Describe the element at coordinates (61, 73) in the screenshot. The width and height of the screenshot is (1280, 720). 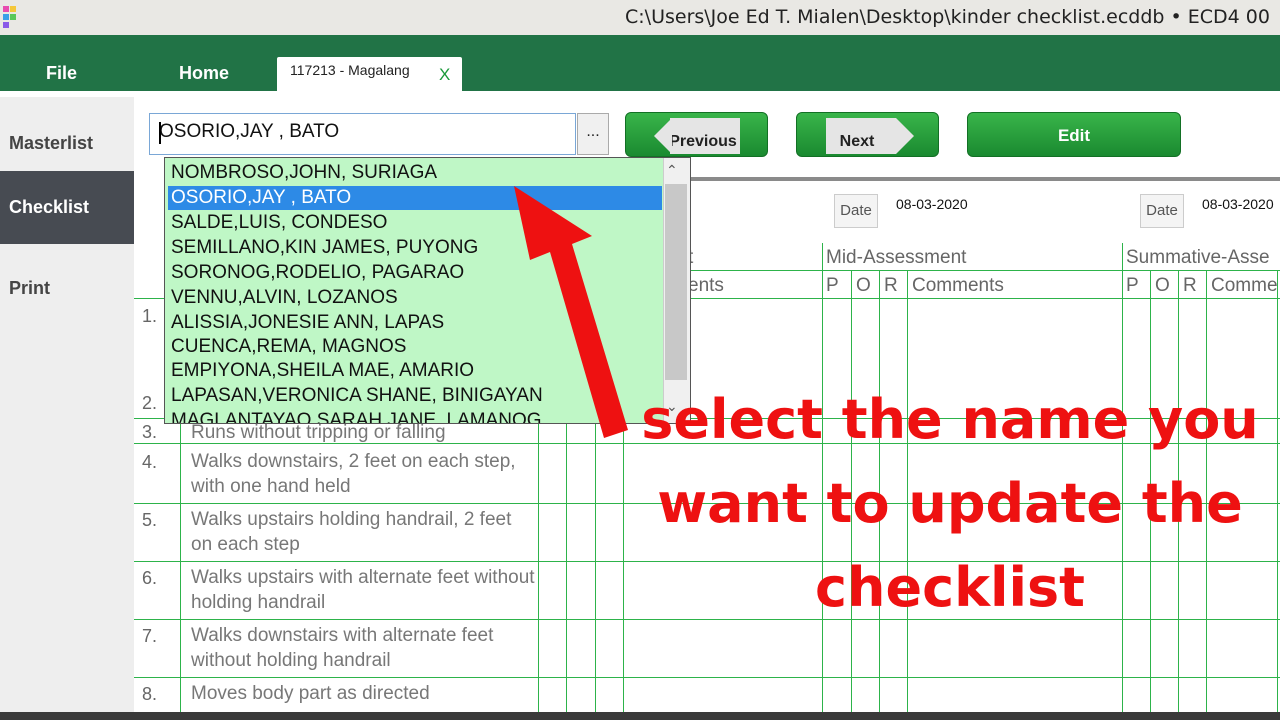
I see `file-menu-tab: File` at that location.